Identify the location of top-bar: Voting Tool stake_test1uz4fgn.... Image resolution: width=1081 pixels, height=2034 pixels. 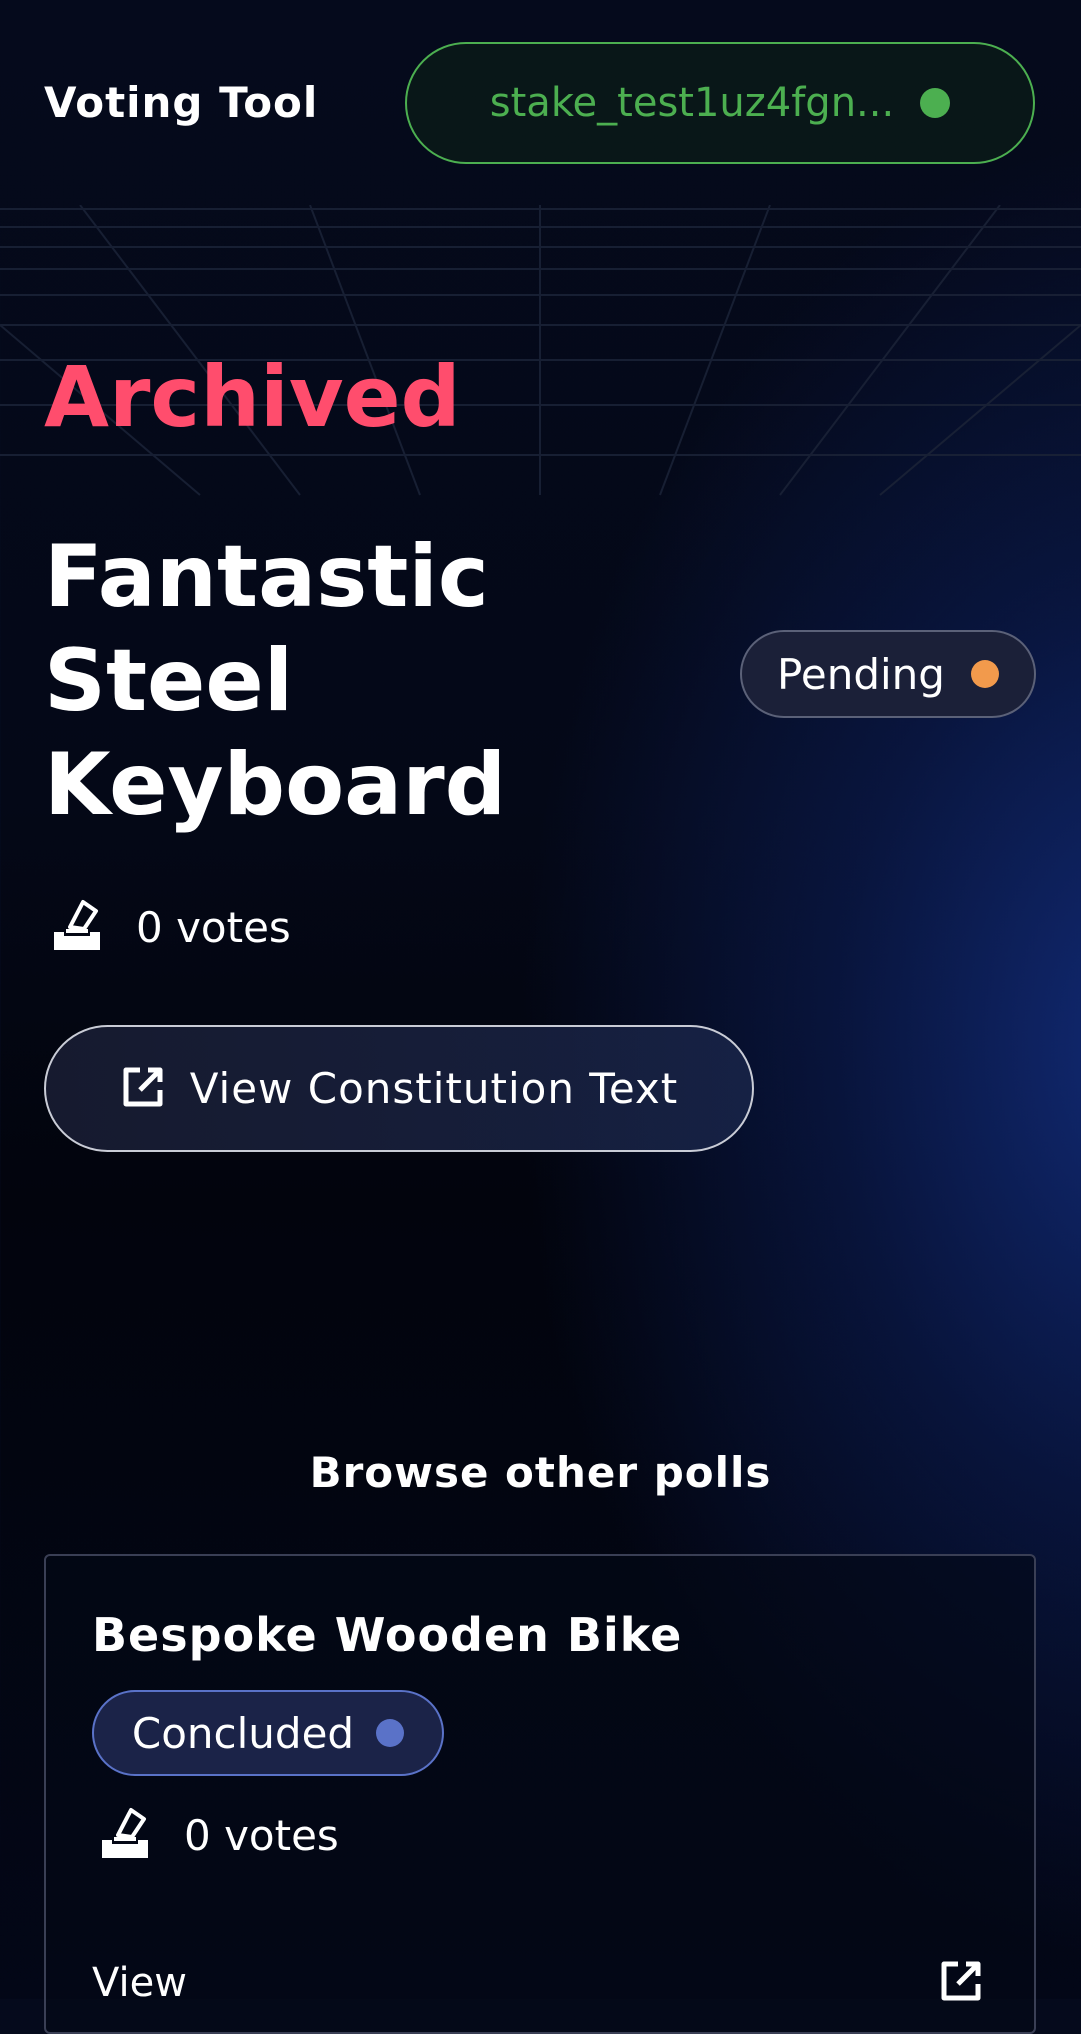
(540, 102).